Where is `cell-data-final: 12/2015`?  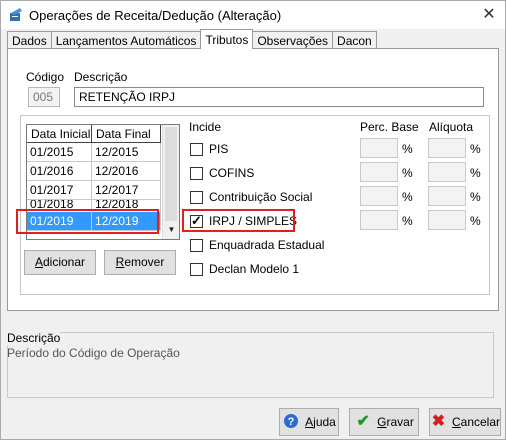
cell-data-final: 12/2015 is located at coordinates (126, 152).